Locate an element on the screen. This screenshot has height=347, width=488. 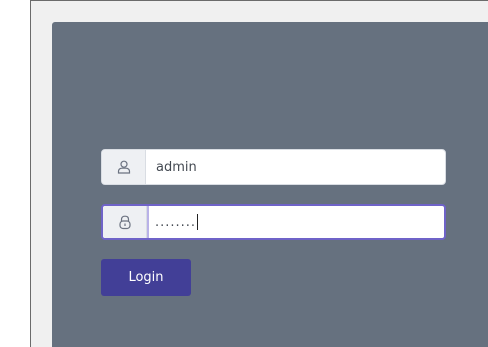
username-input-group: admin is located at coordinates (273, 167).